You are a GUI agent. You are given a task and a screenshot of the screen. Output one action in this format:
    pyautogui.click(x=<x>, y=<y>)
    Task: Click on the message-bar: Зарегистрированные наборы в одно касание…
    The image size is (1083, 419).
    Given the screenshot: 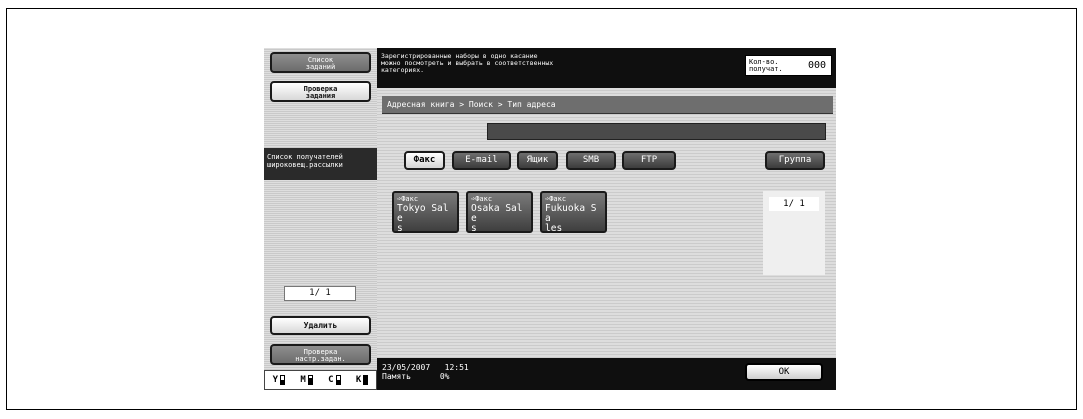 What is the action you would take?
    pyautogui.click(x=606, y=68)
    